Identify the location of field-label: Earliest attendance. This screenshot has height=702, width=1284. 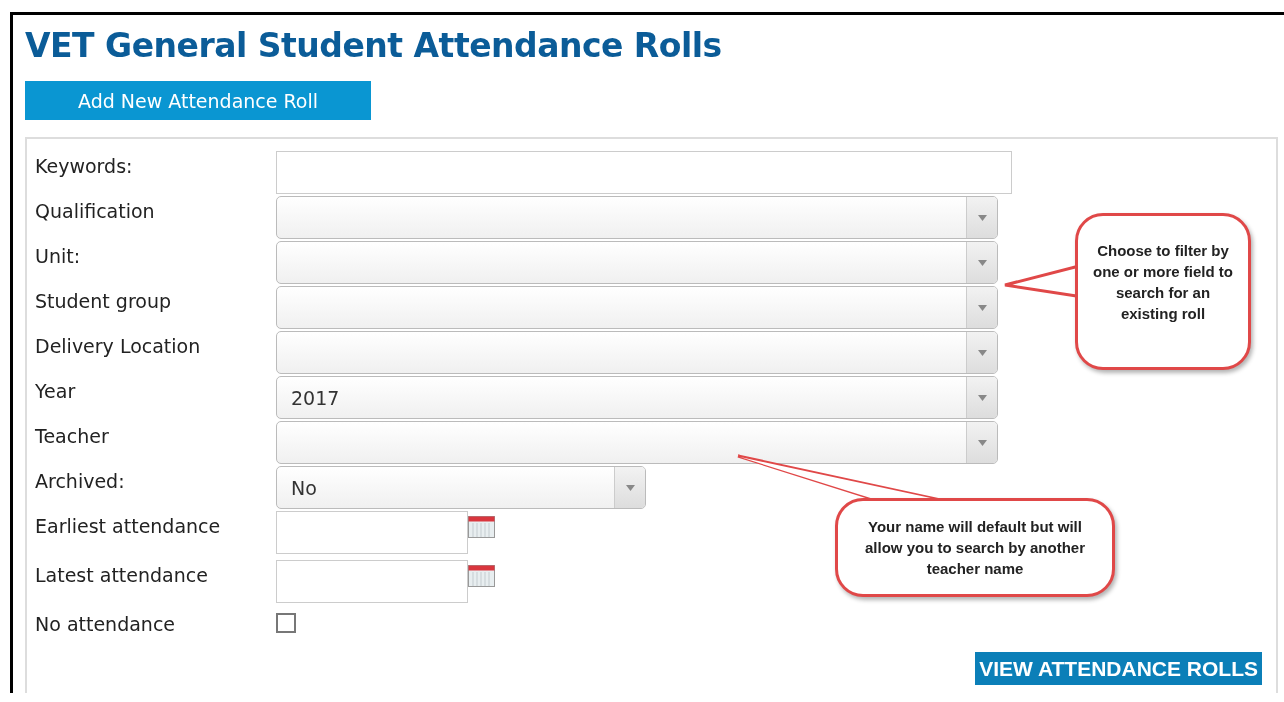
(128, 526).